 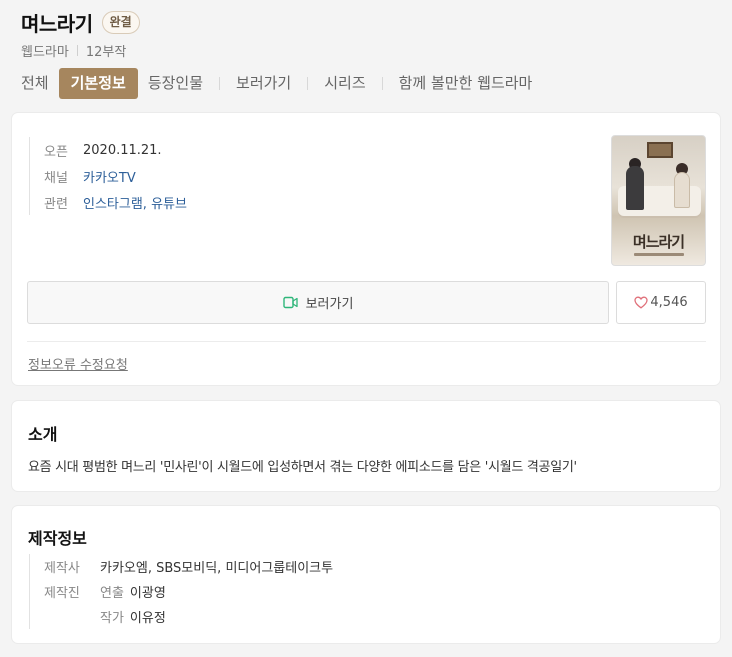 What do you see at coordinates (43, 434) in the screenshot?
I see `intro-title: 소개` at bounding box center [43, 434].